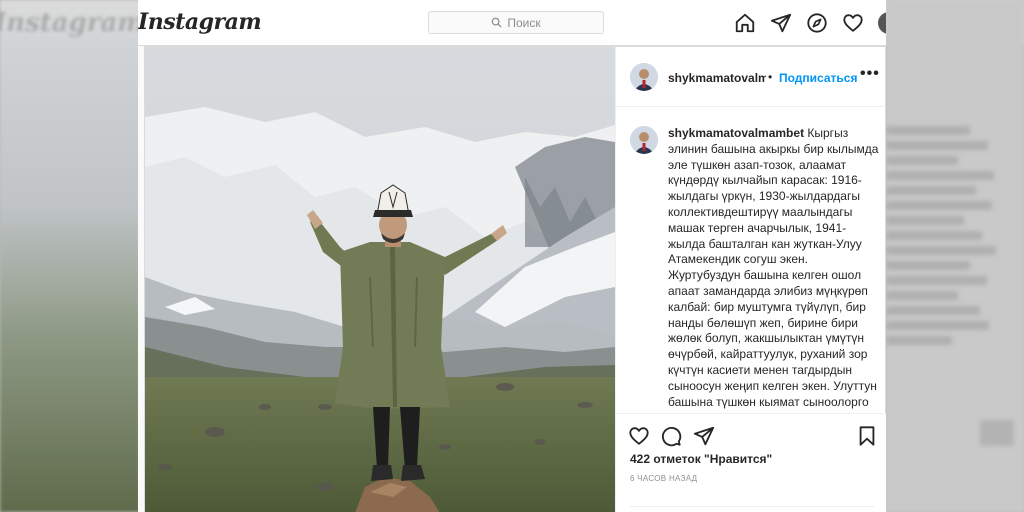 Image resolution: width=1024 pixels, height=512 pixels. Describe the element at coordinates (72, 23) in the screenshot. I see `backdrop-logo: Instagram` at that location.